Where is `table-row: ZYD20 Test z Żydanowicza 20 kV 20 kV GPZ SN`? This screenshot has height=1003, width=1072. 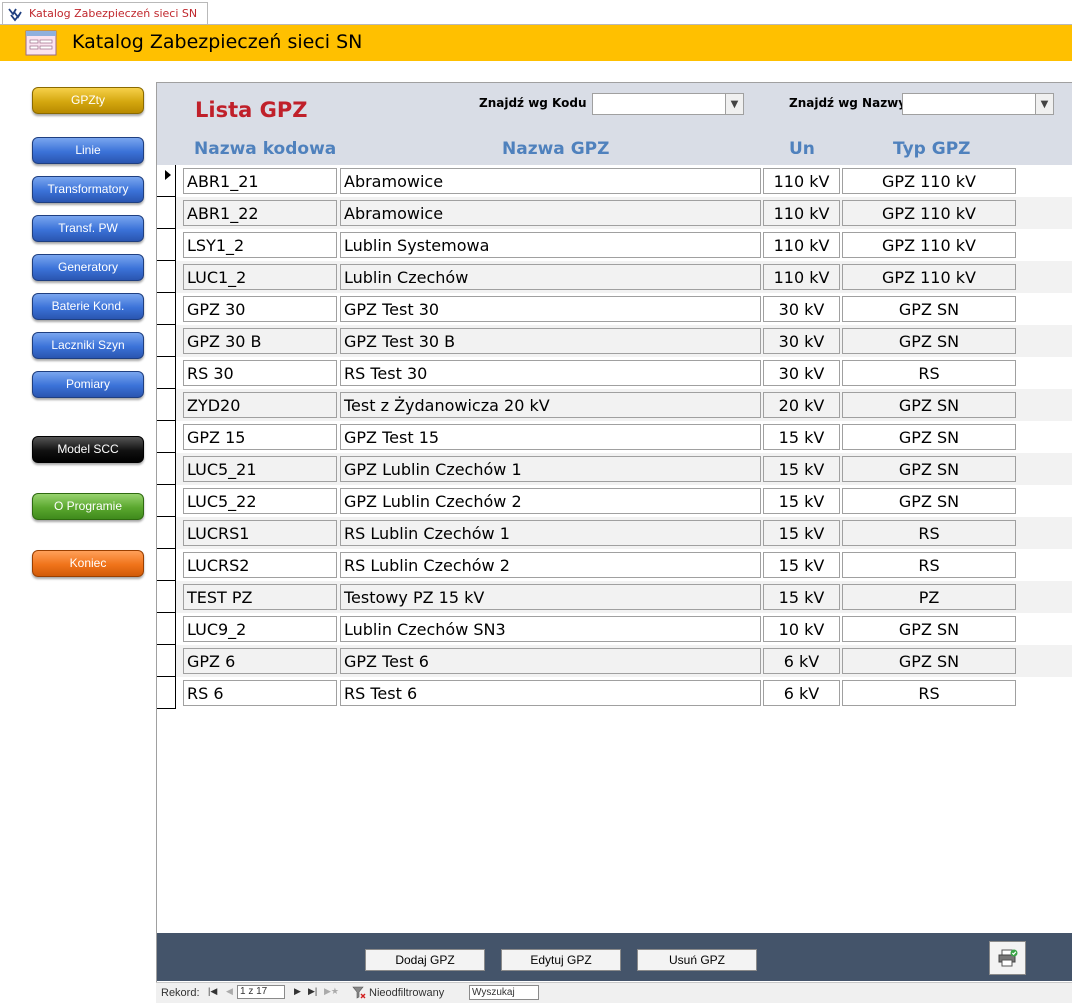 table-row: ZYD20 Test z Żydanowicza 20 kV 20 kV GPZ SN is located at coordinates (614, 405).